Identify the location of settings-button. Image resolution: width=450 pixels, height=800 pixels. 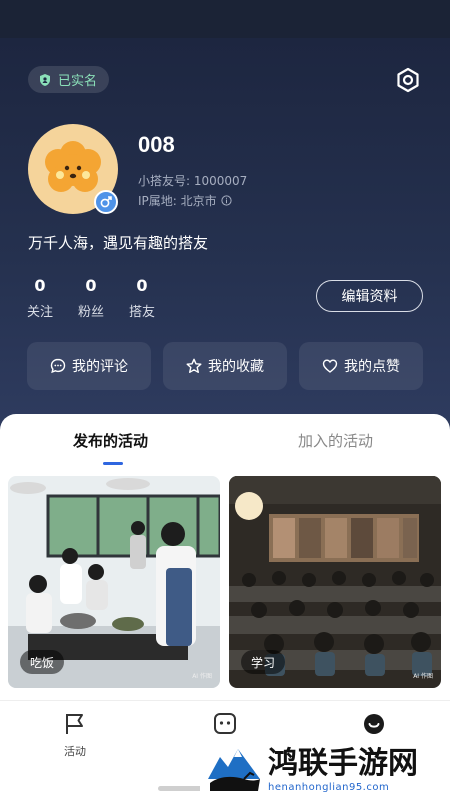
(408, 80).